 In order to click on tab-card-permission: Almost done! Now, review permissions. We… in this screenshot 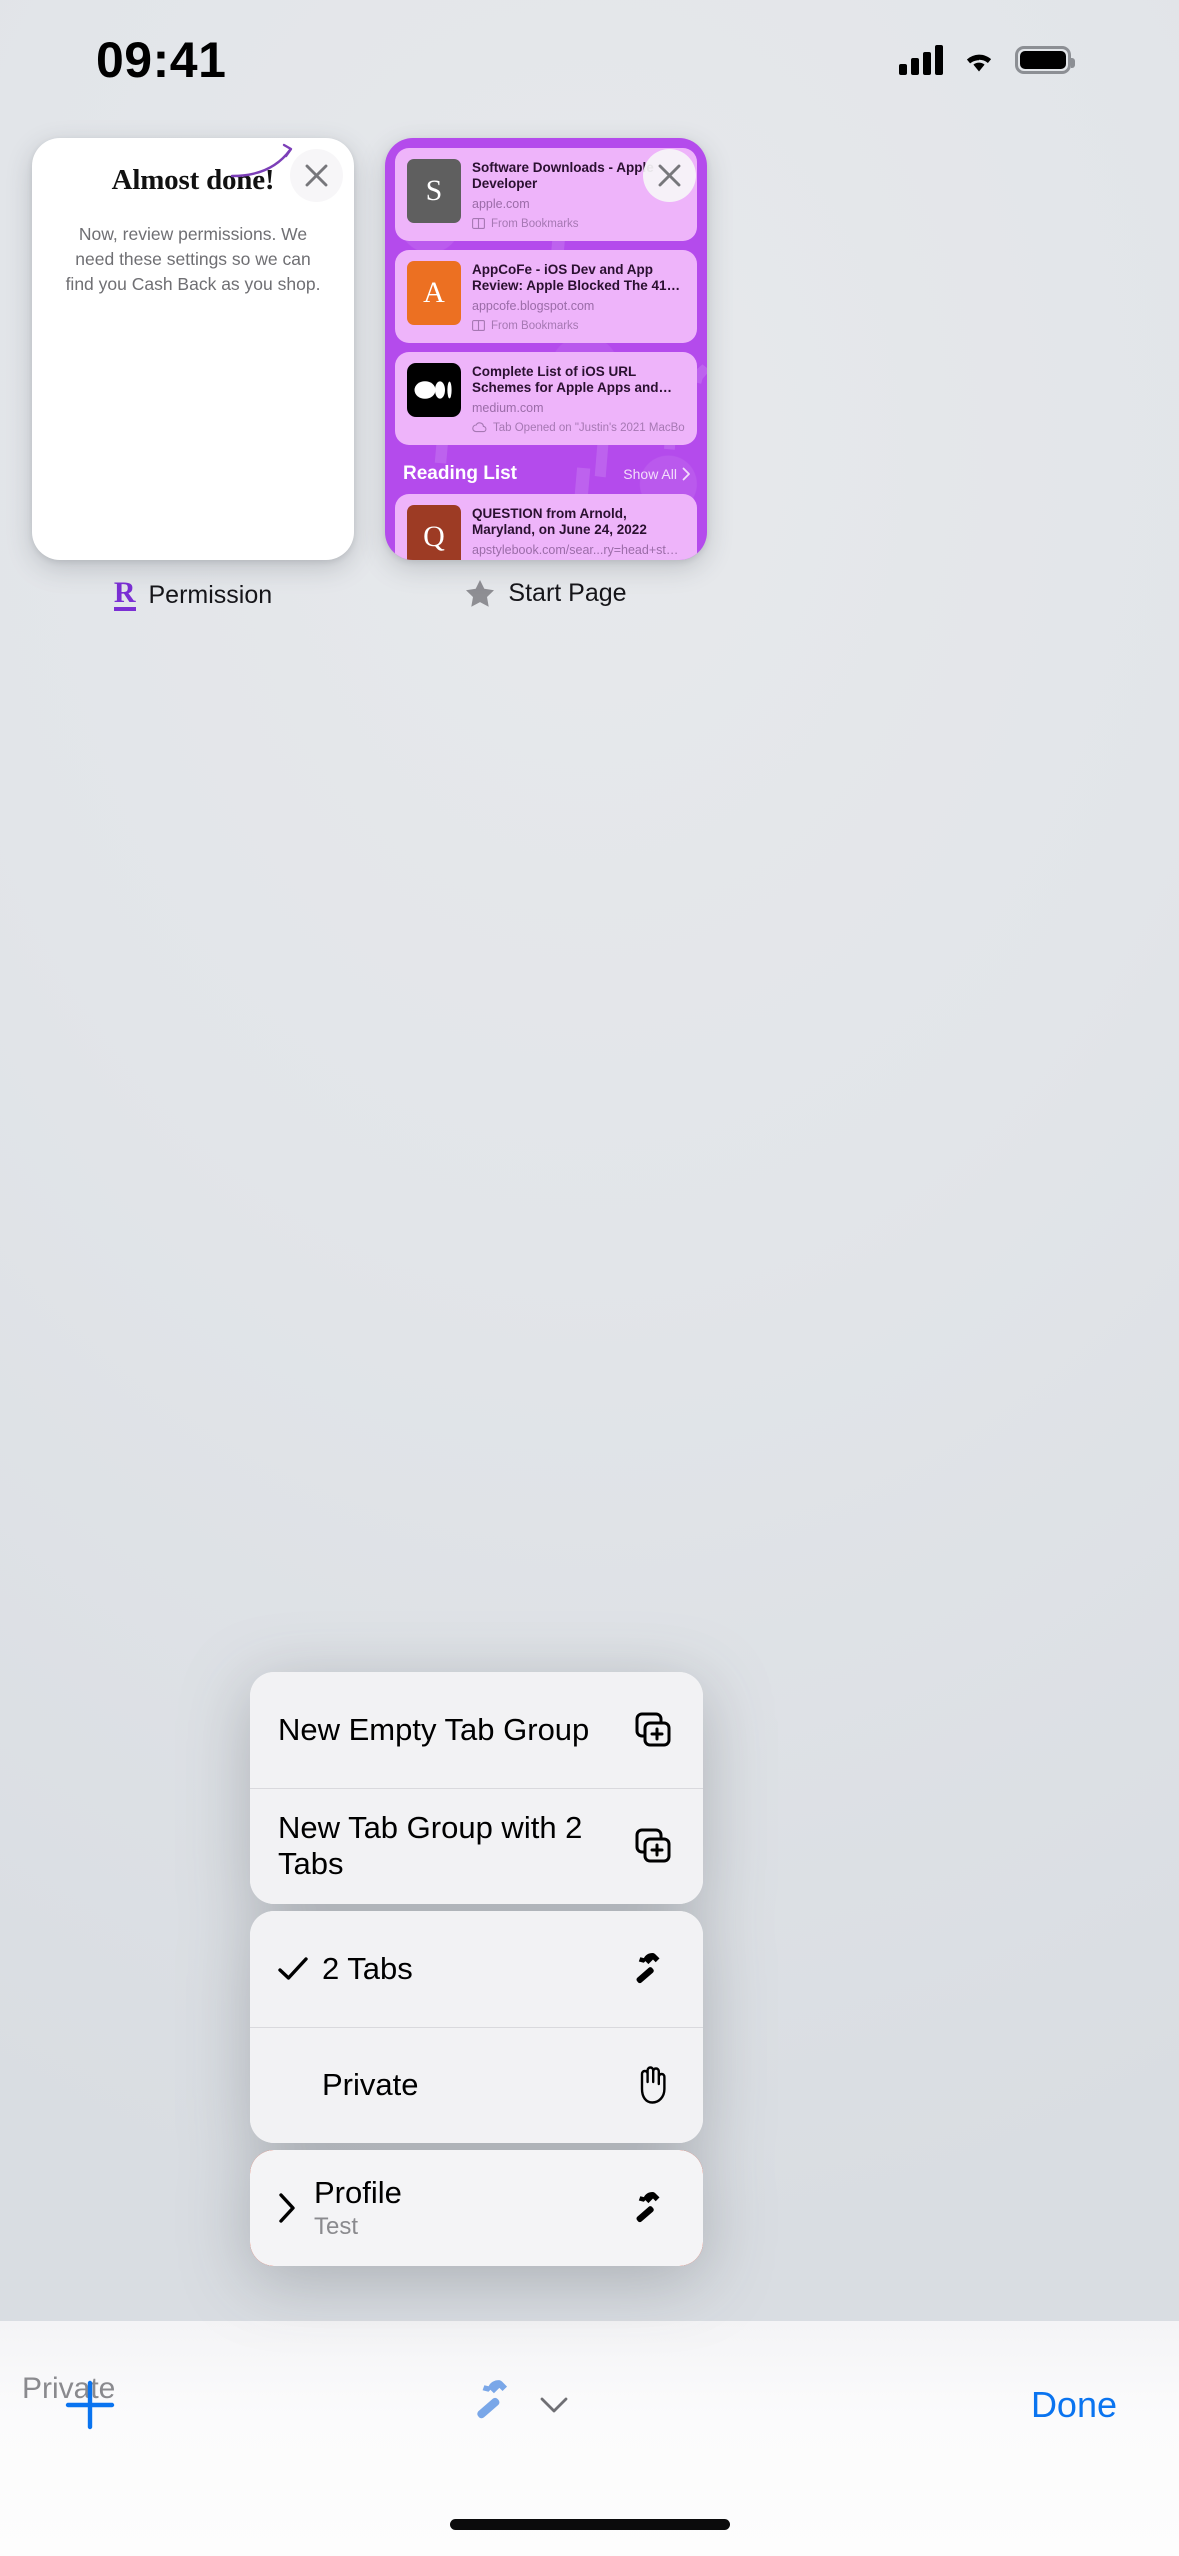, I will do `click(193, 374)`.